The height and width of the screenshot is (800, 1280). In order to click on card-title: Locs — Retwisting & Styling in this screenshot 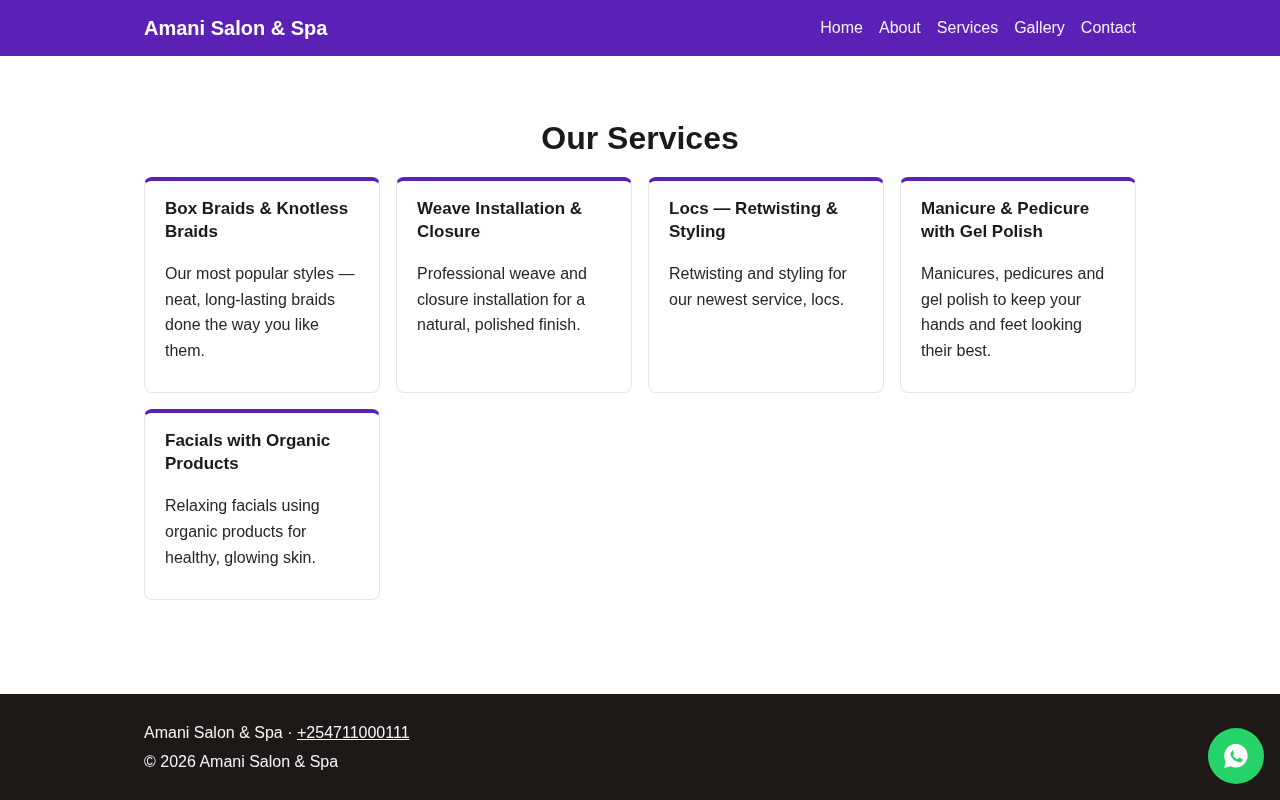, I will do `click(754, 220)`.